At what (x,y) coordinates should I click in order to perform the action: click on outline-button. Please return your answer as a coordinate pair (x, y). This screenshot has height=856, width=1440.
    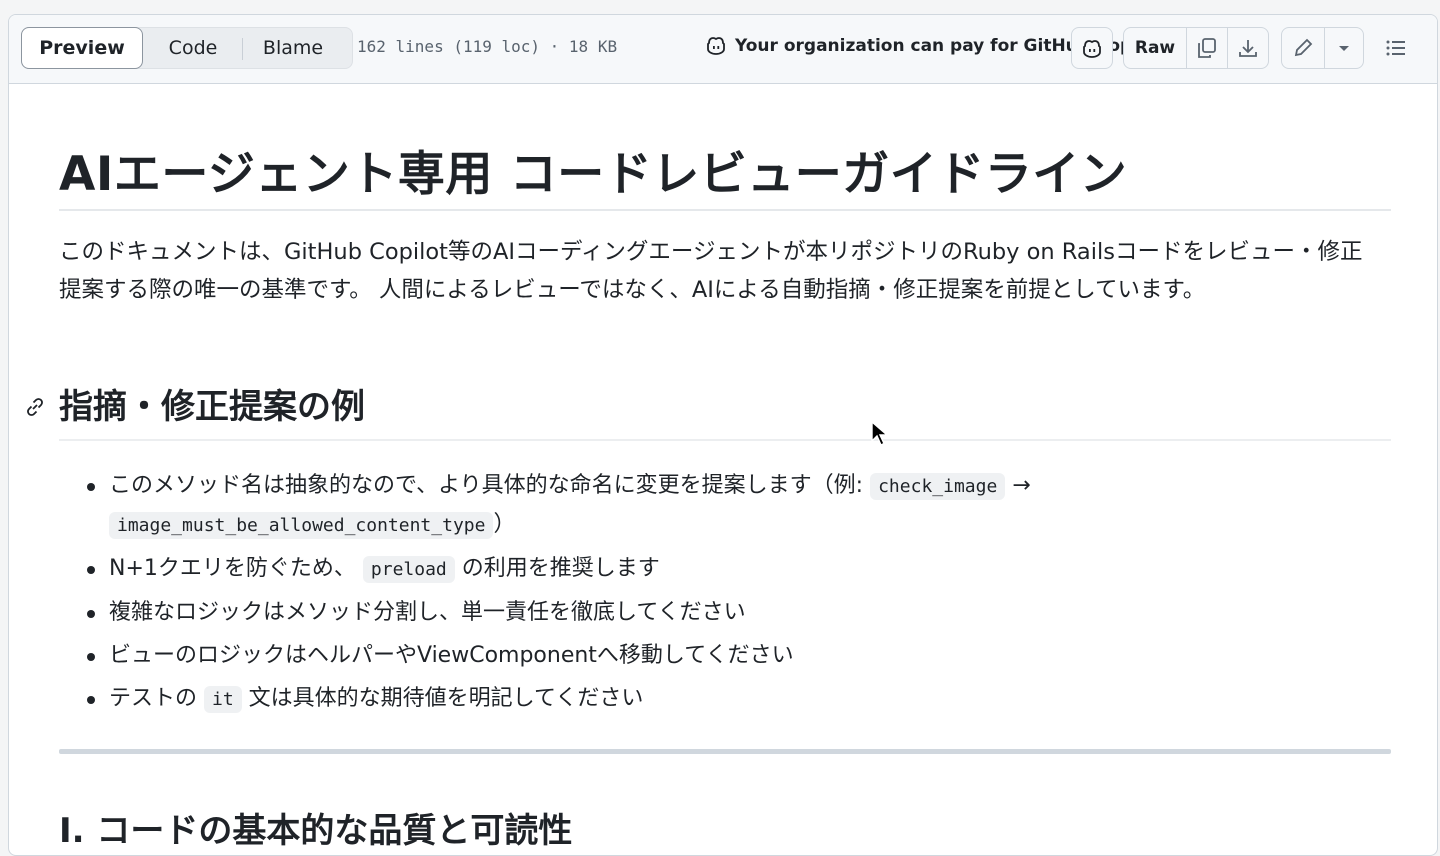
    Looking at the image, I should click on (1396, 48).